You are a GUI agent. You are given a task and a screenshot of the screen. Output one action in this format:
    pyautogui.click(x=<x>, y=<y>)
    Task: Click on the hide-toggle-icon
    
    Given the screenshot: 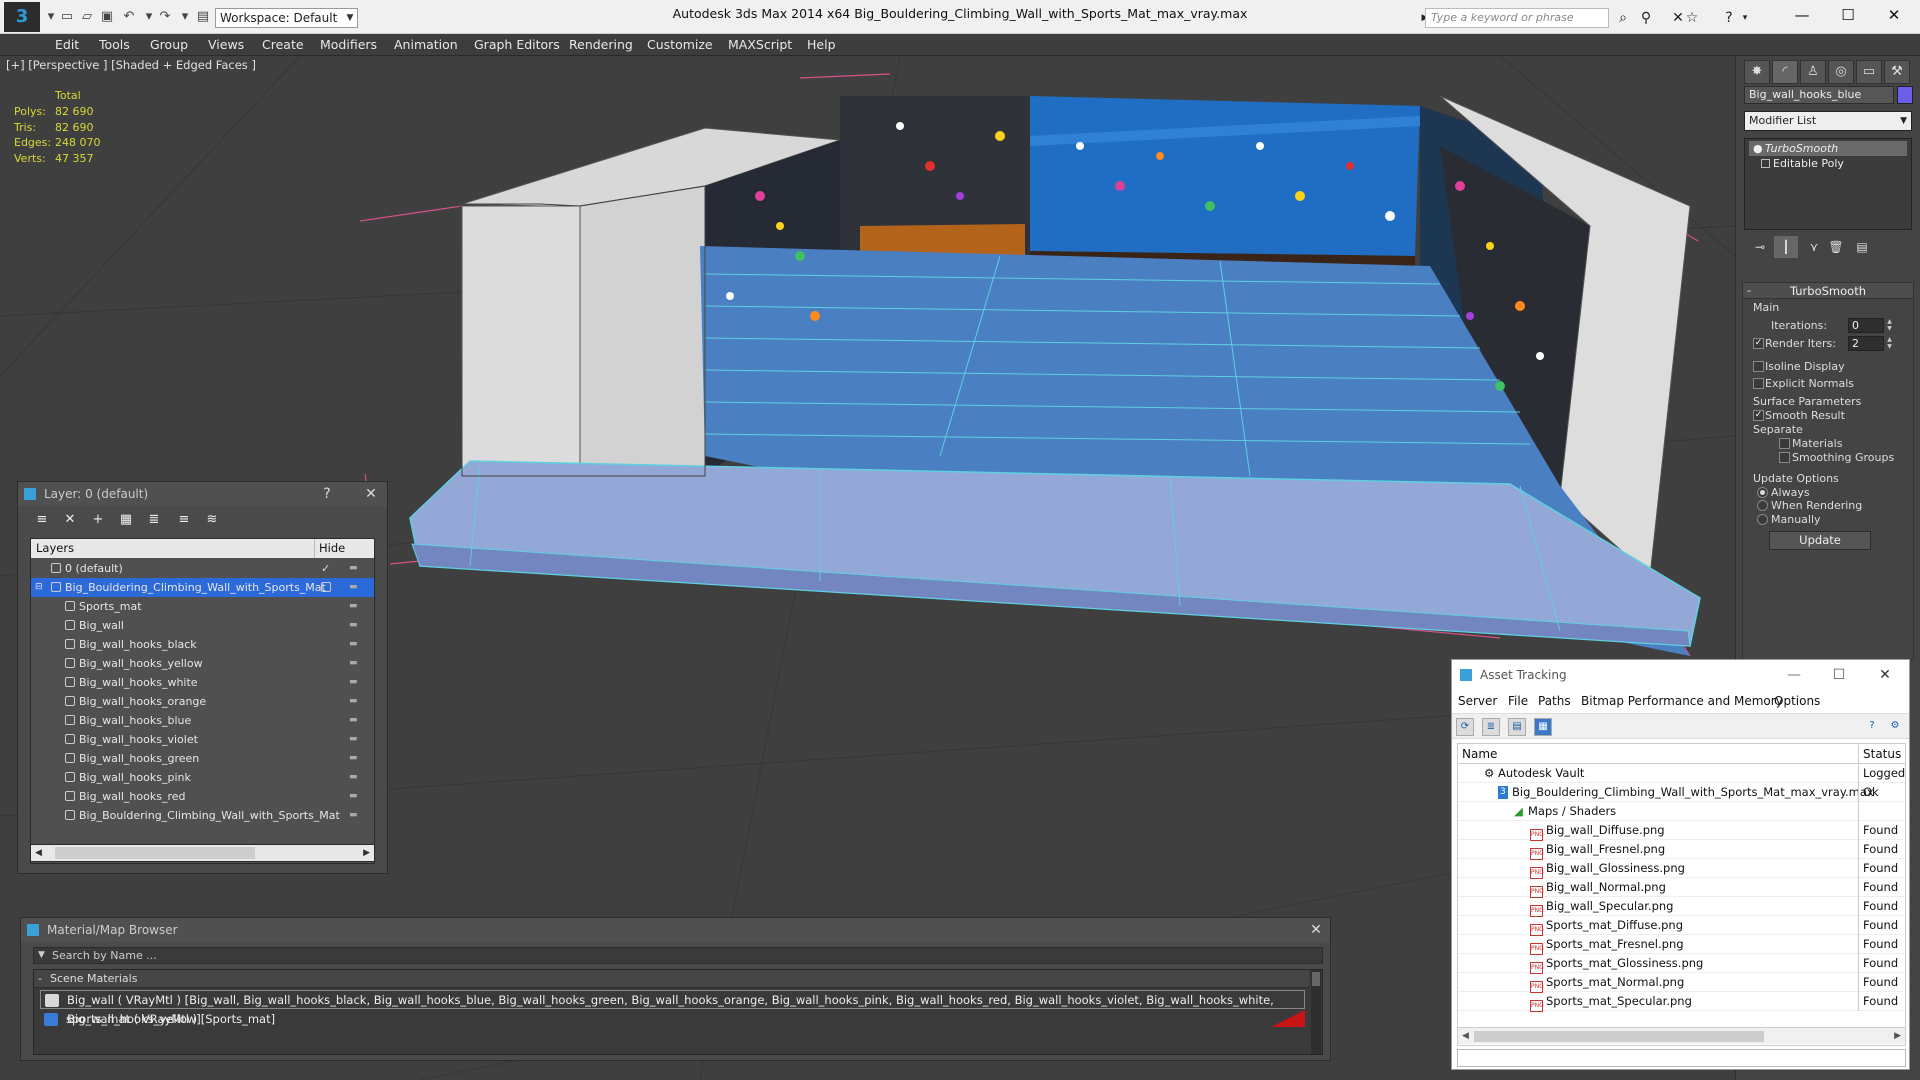 What is the action you would take?
    pyautogui.click(x=326, y=587)
    